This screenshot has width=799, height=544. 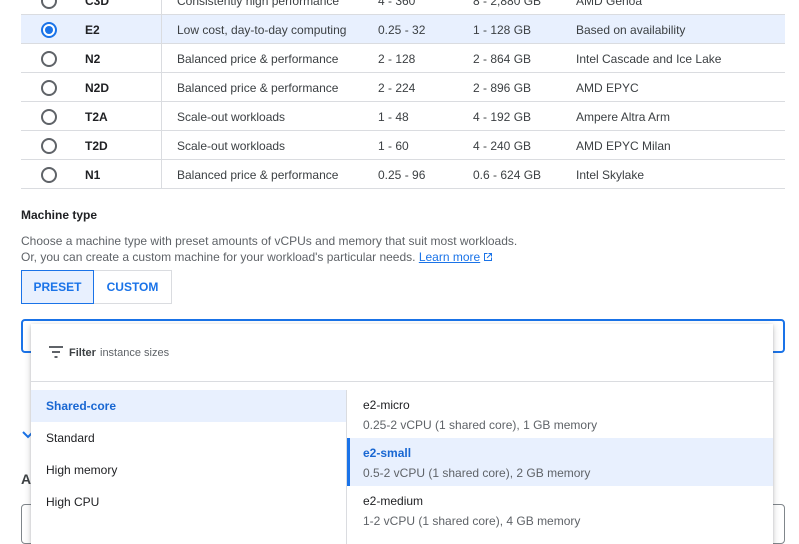 What do you see at coordinates (631, 30) in the screenshot?
I see `series-platform: Based on availability` at bounding box center [631, 30].